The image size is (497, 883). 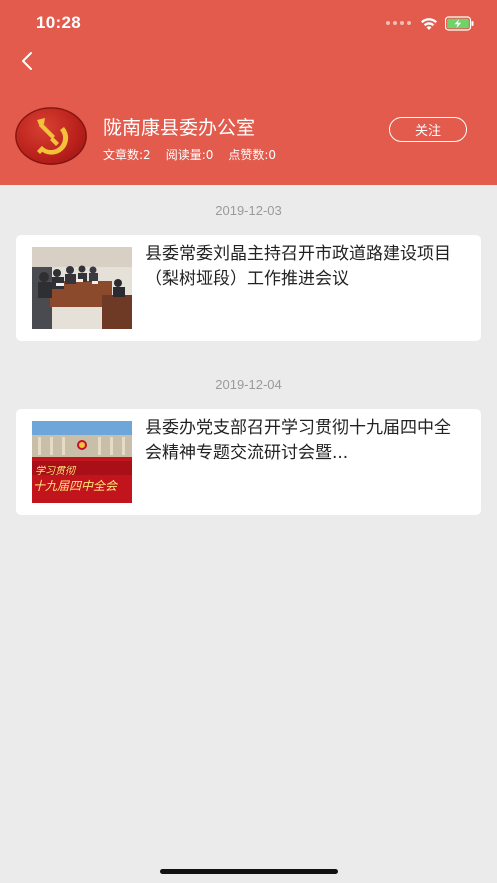 I want to click on follow-button: 关注, so click(x=428, y=129).